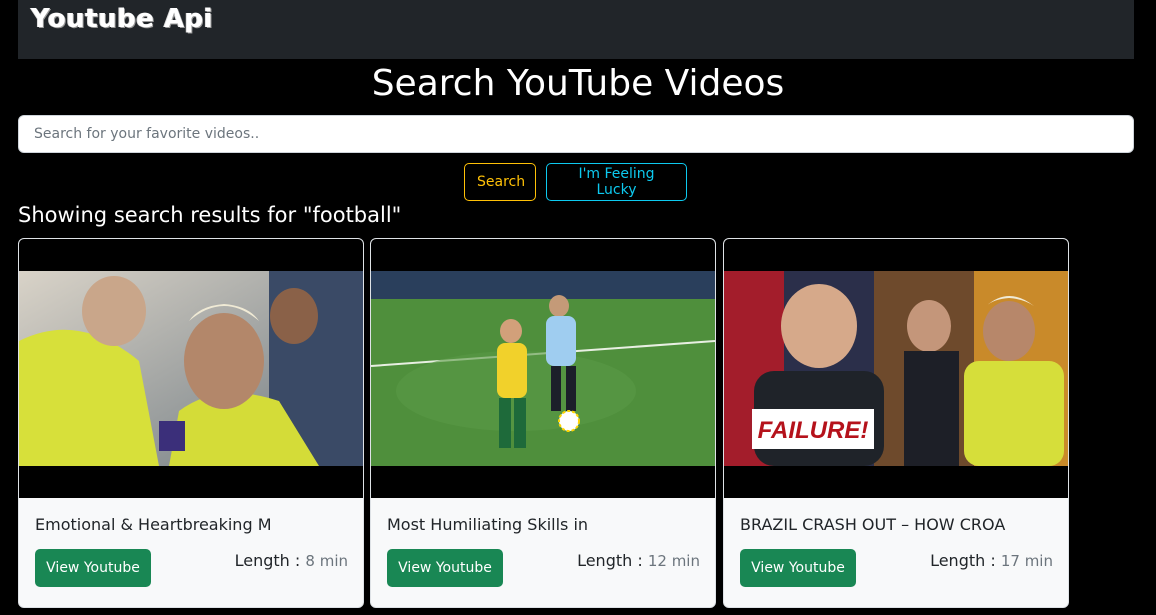 The height and width of the screenshot is (615, 1156). I want to click on thumbnail-image: FAILURE!, so click(896, 368).